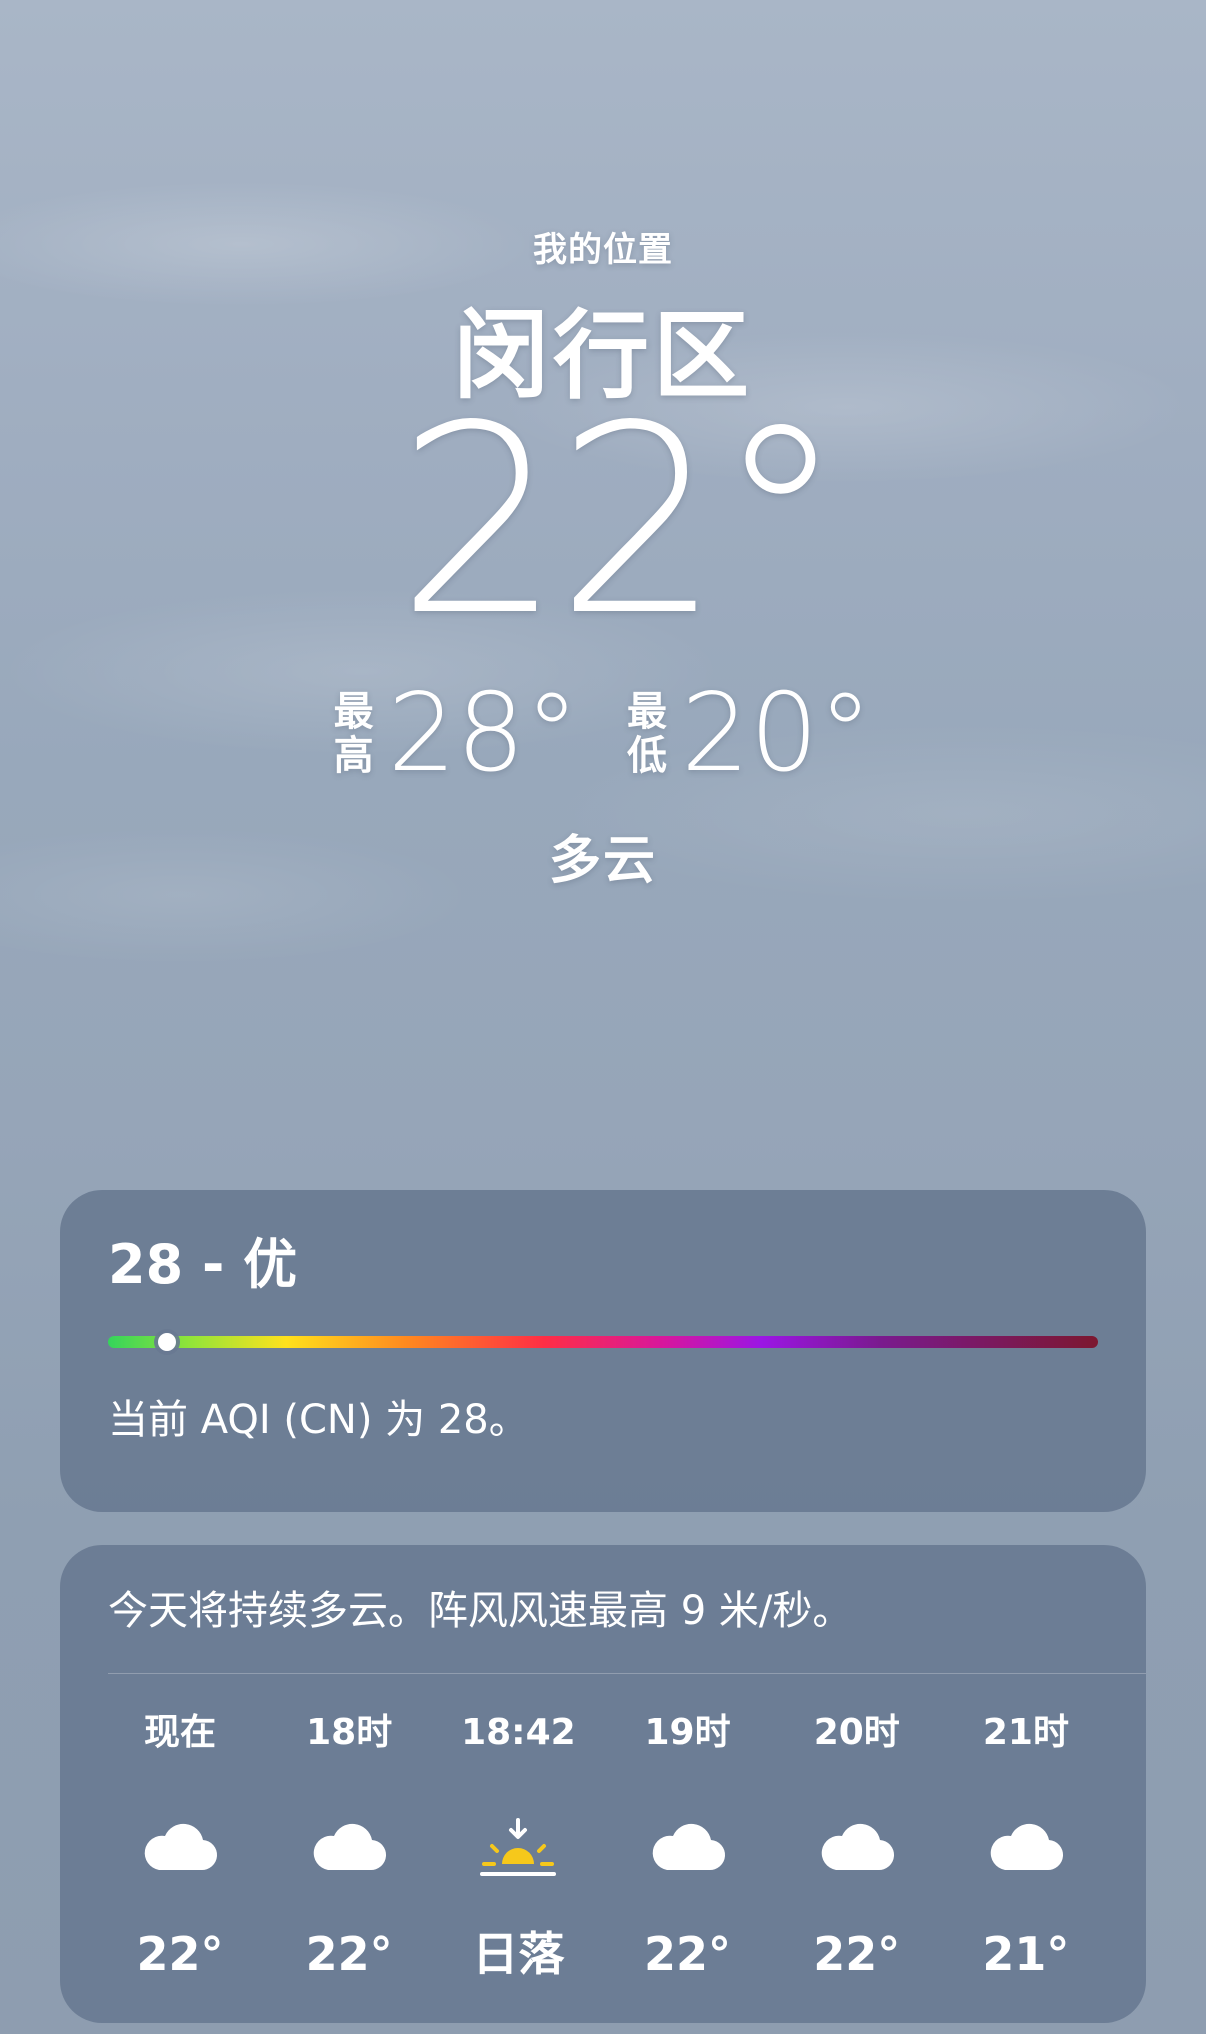  What do you see at coordinates (179, 1732) in the screenshot?
I see `hour-label: 现在` at bounding box center [179, 1732].